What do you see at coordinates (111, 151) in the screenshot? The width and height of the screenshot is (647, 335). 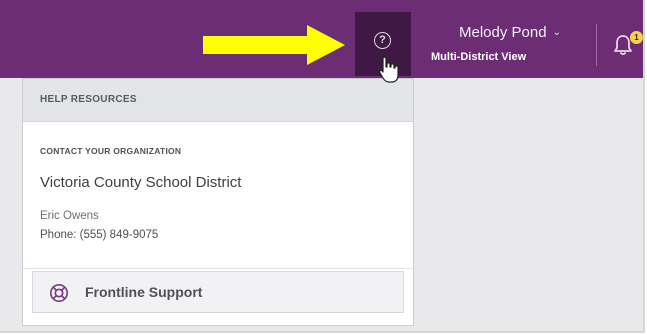 I see `contact-heading: CONTACT YOUR ORGANIZATION` at bounding box center [111, 151].